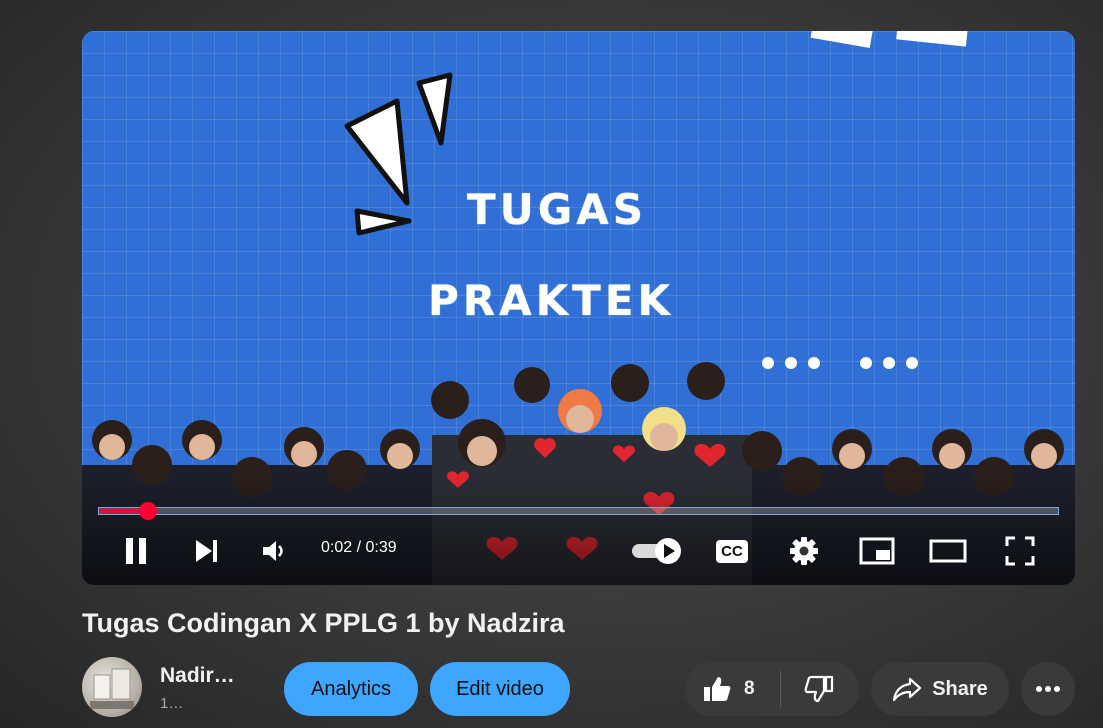  What do you see at coordinates (717, 689) in the screenshot?
I see `thumbs-up-icon` at bounding box center [717, 689].